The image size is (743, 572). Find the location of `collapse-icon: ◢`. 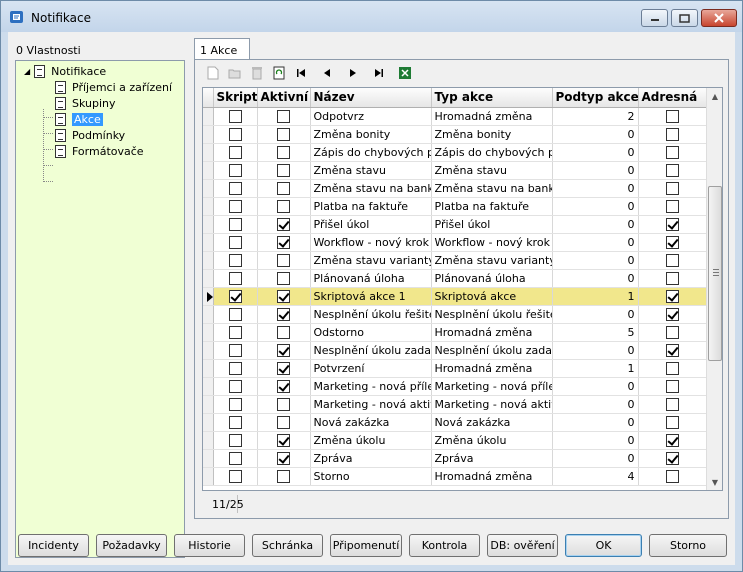

collapse-icon: ◢ is located at coordinates (27, 71).